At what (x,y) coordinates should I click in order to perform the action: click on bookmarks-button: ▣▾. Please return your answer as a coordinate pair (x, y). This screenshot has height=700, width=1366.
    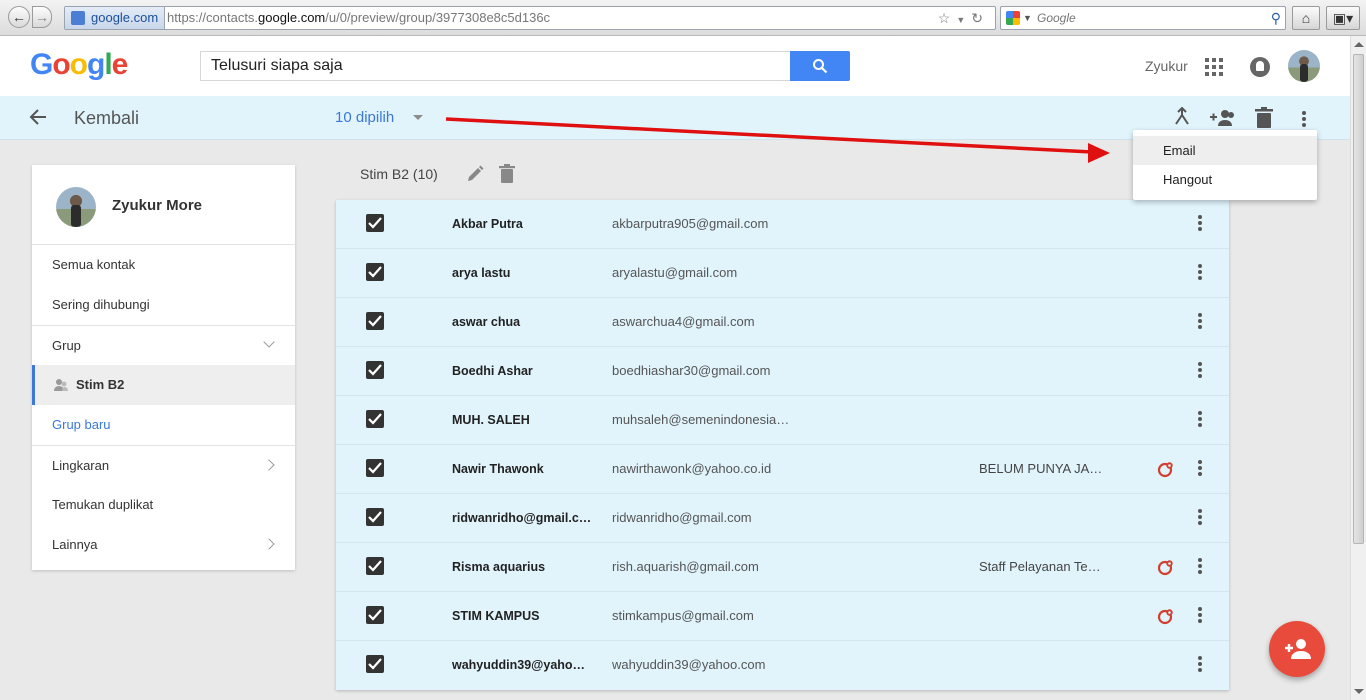
    Looking at the image, I should click on (1343, 18).